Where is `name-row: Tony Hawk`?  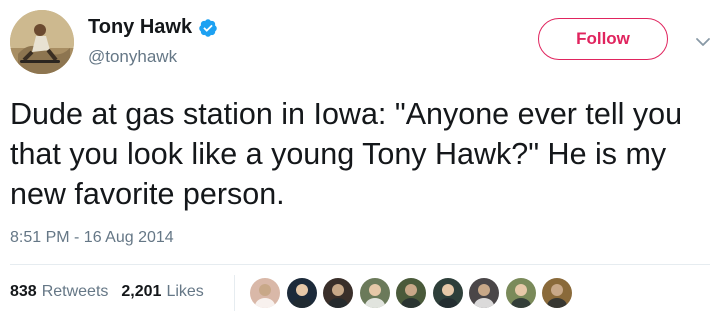 name-row: Tony Hawk is located at coordinates (153, 27).